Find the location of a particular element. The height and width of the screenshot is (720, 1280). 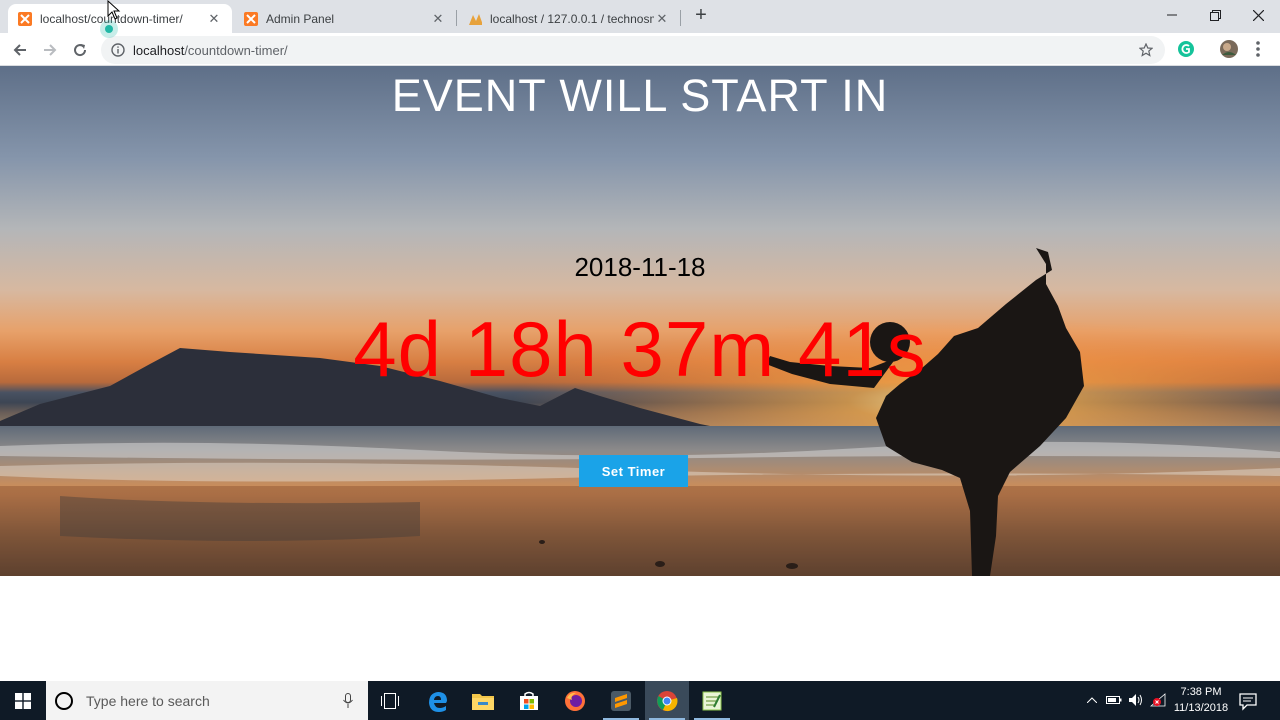

notepad-icon is located at coordinates (712, 700).